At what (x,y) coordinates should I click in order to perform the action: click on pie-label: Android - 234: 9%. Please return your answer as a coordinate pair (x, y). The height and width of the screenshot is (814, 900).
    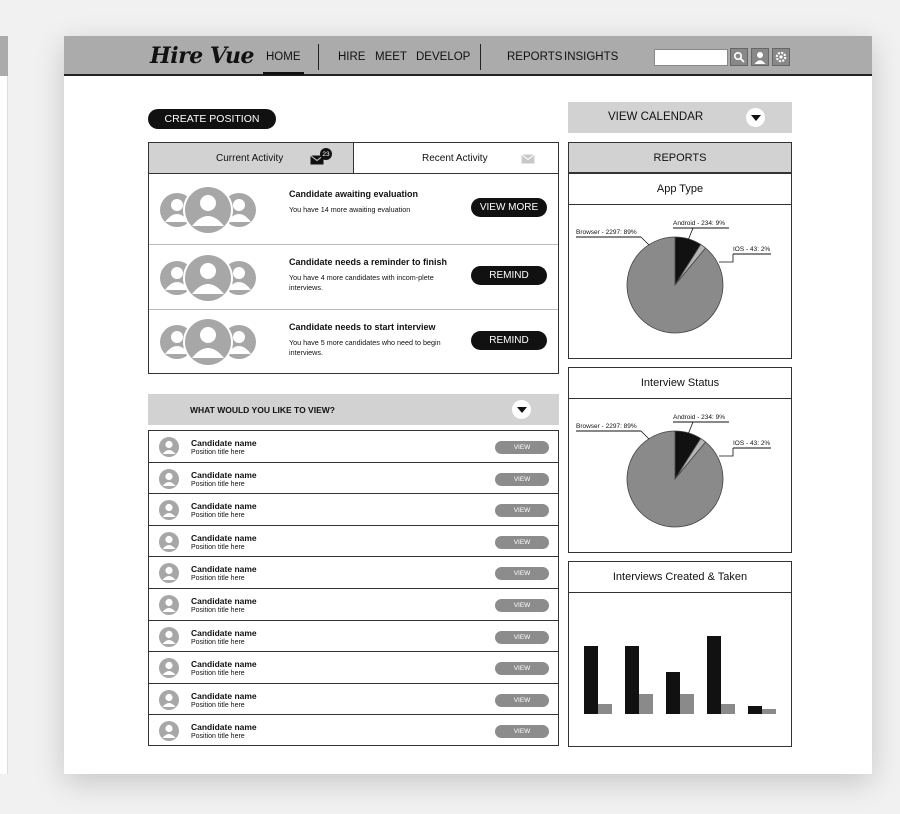
    Looking at the image, I should click on (699, 223).